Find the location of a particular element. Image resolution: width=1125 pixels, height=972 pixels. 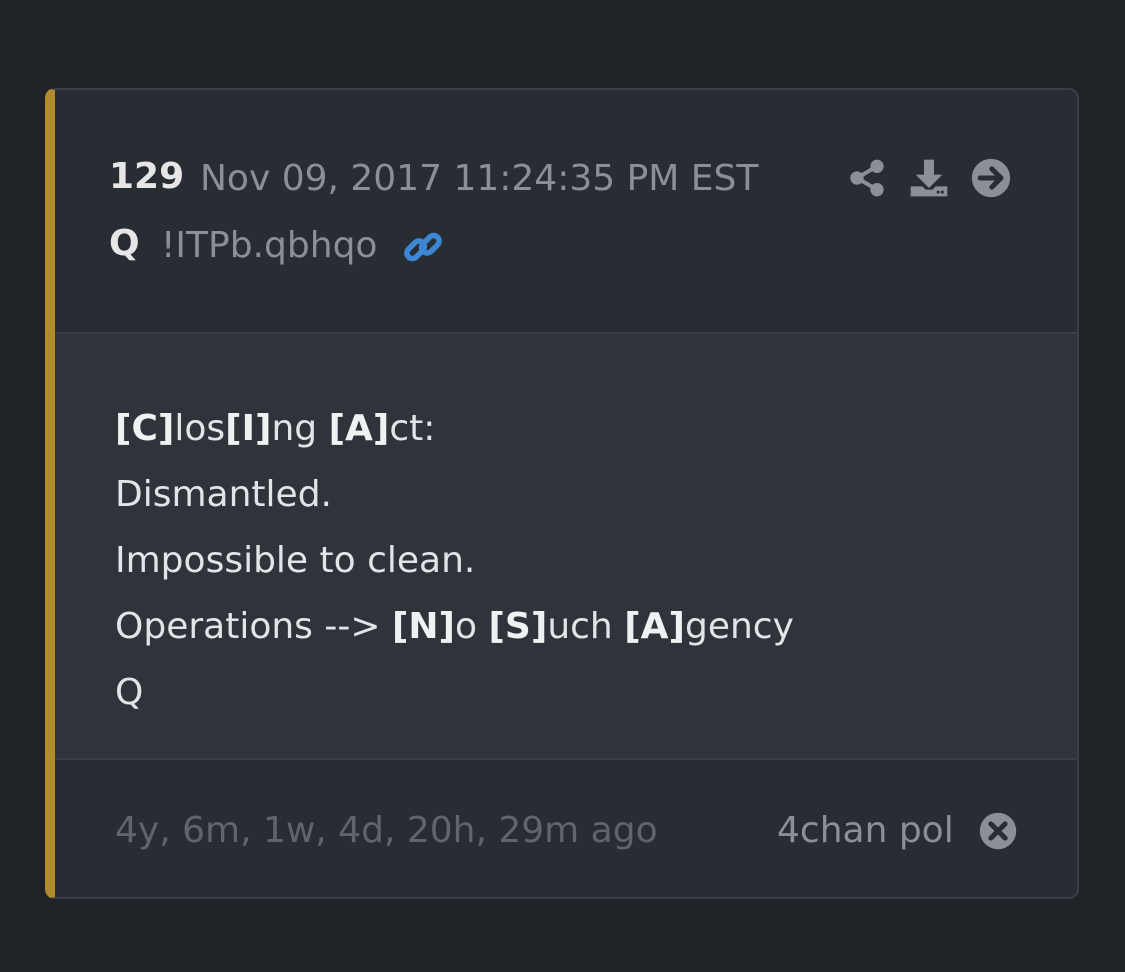

body-text-run: Dismantled. is located at coordinates (223, 494).